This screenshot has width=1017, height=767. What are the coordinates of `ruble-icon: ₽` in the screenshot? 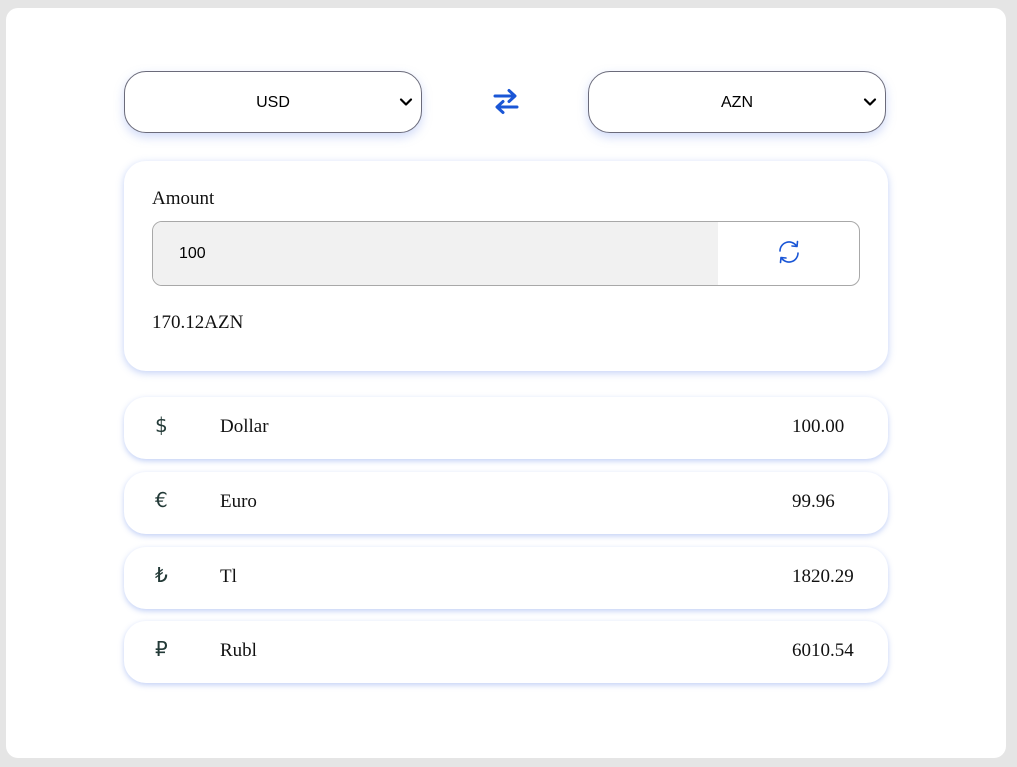 It's located at (161, 649).